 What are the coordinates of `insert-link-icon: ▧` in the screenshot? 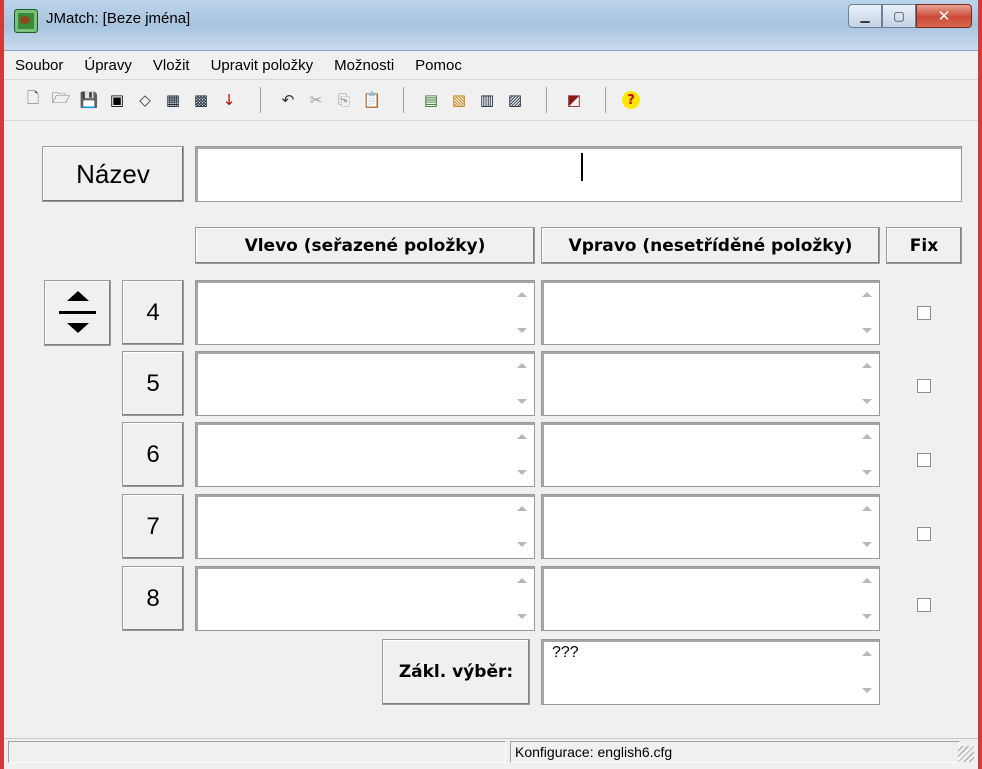 It's located at (459, 100).